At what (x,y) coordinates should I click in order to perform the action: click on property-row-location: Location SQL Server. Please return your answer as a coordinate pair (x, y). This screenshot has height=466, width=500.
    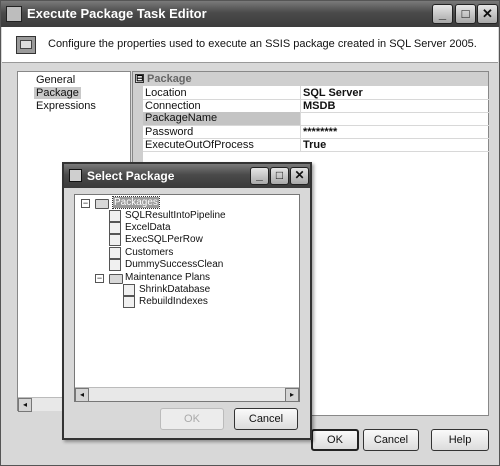
    Looking at the image, I should click on (316, 93).